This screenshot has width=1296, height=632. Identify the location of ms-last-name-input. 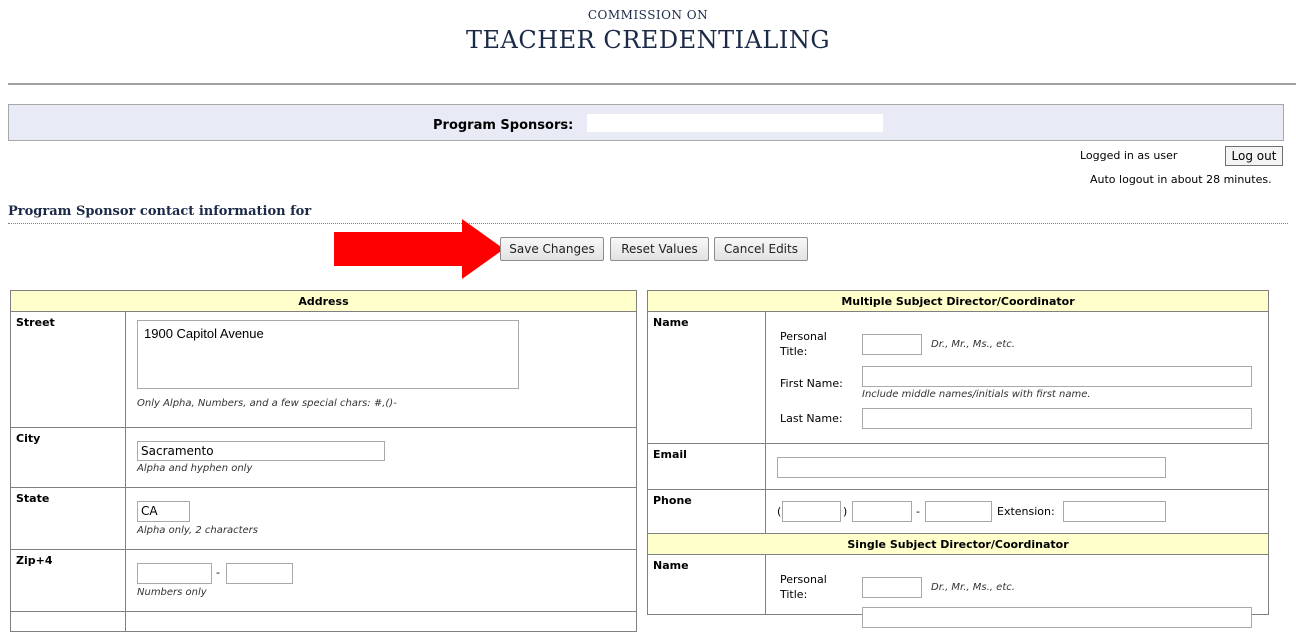
(1057, 418).